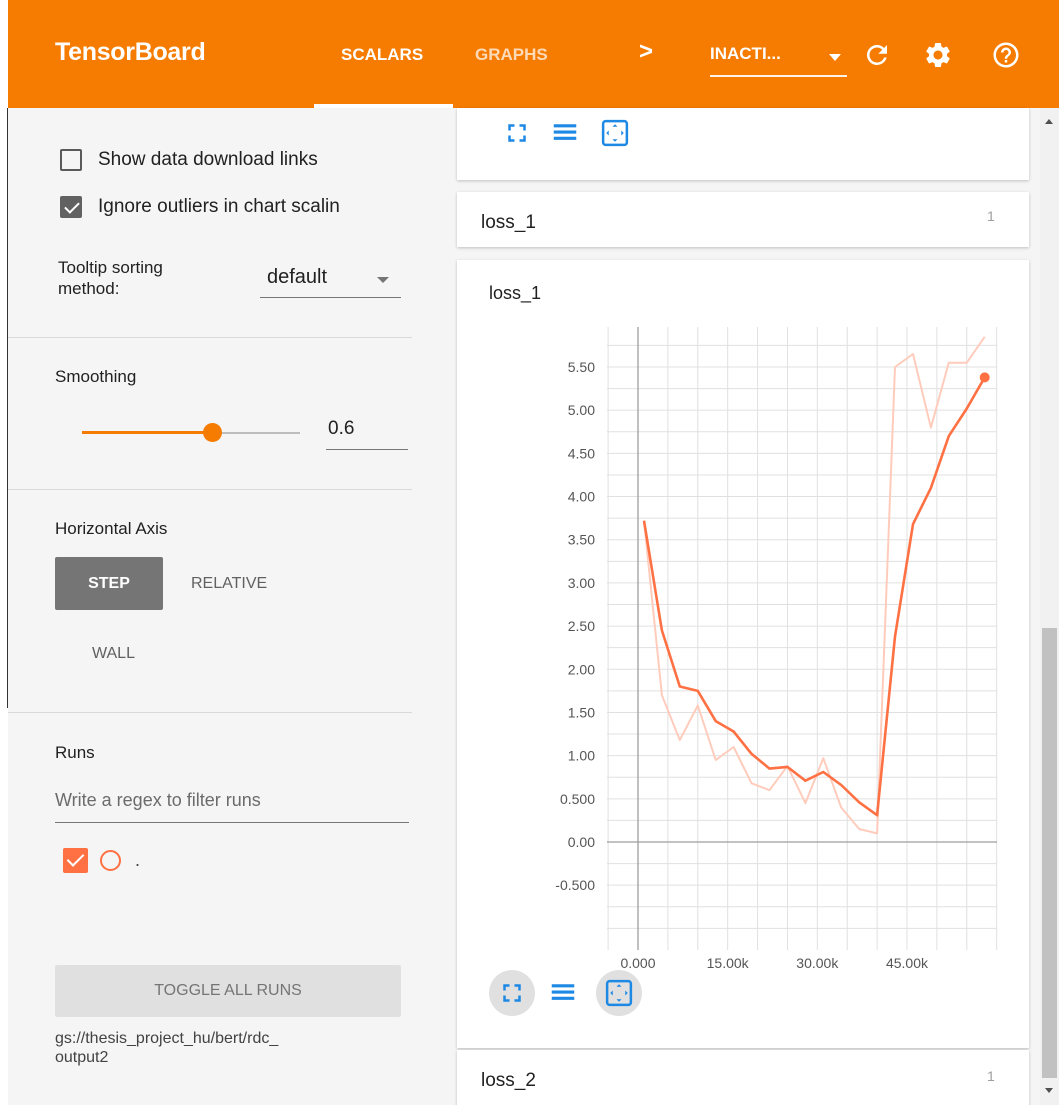 This screenshot has height=1105, width=1059. I want to click on y-tick-label: 2.50, so click(581, 626).